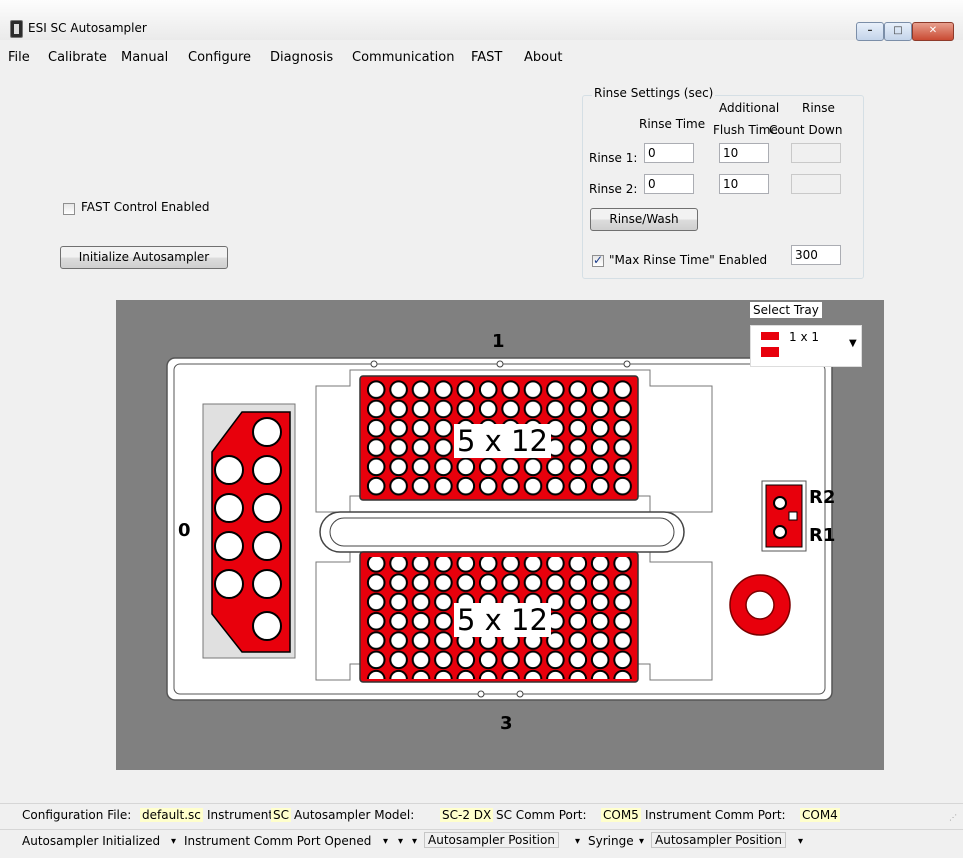  What do you see at coordinates (69, 209) in the screenshot?
I see `fast-control-checkbox` at bounding box center [69, 209].